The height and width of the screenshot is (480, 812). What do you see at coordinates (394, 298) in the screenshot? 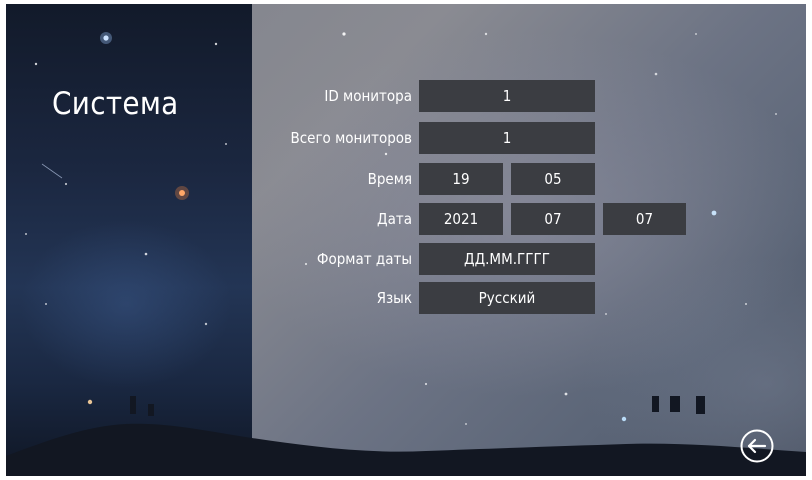
I see `language-label: Язык` at bounding box center [394, 298].